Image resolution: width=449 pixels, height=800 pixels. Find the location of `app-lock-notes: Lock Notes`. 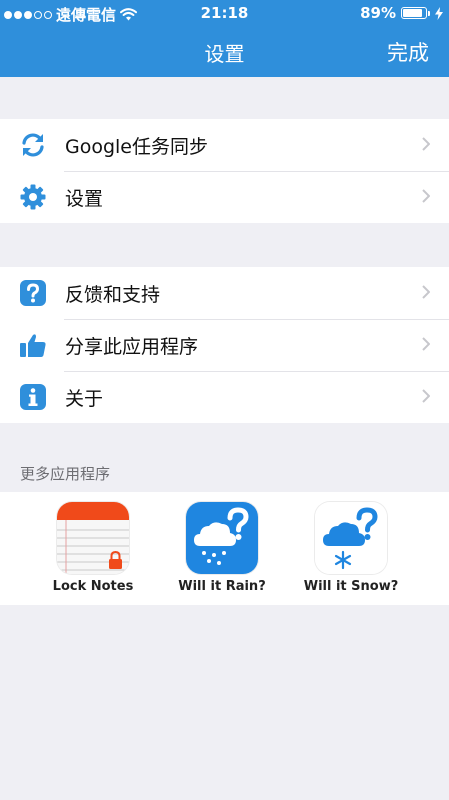

app-lock-notes: Lock Notes is located at coordinates (93, 548).